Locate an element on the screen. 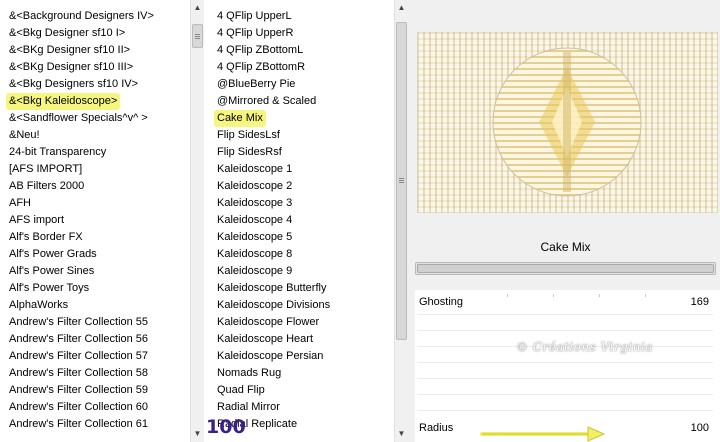 The width and height of the screenshot is (720, 442). category-list-item: &<Background Designers IV> is located at coordinates (81, 16).